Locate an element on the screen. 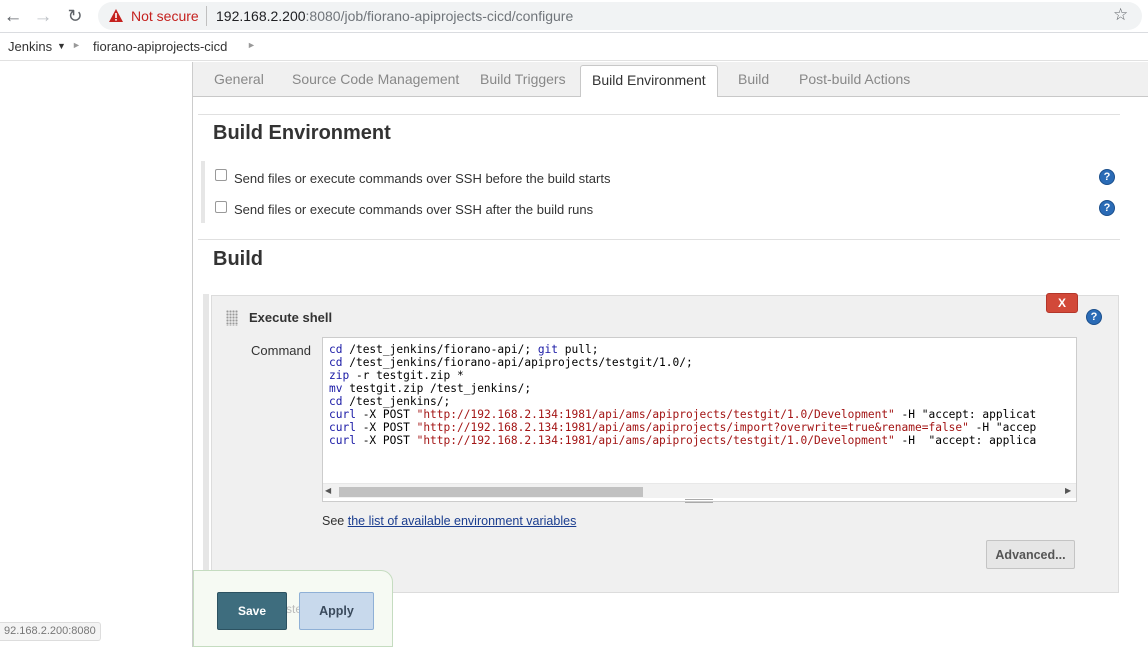 The width and height of the screenshot is (1148, 647). bookmark-star-icon: ☆ is located at coordinates (1120, 15).